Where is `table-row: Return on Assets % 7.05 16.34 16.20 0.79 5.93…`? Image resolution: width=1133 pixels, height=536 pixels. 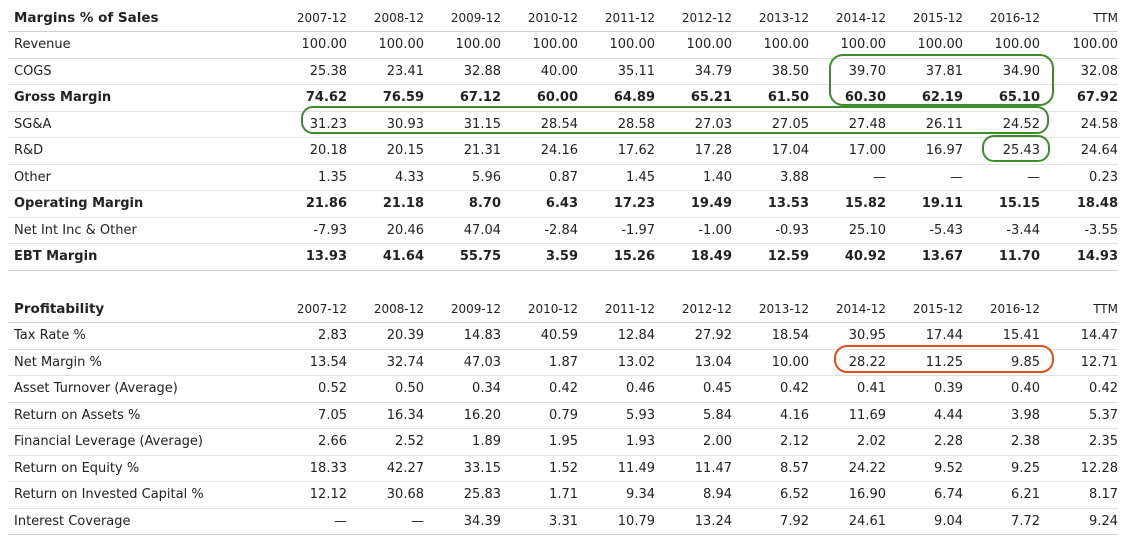
table-row: Return on Assets % 7.05 16.34 16.20 0.79 5.93… is located at coordinates (563, 415).